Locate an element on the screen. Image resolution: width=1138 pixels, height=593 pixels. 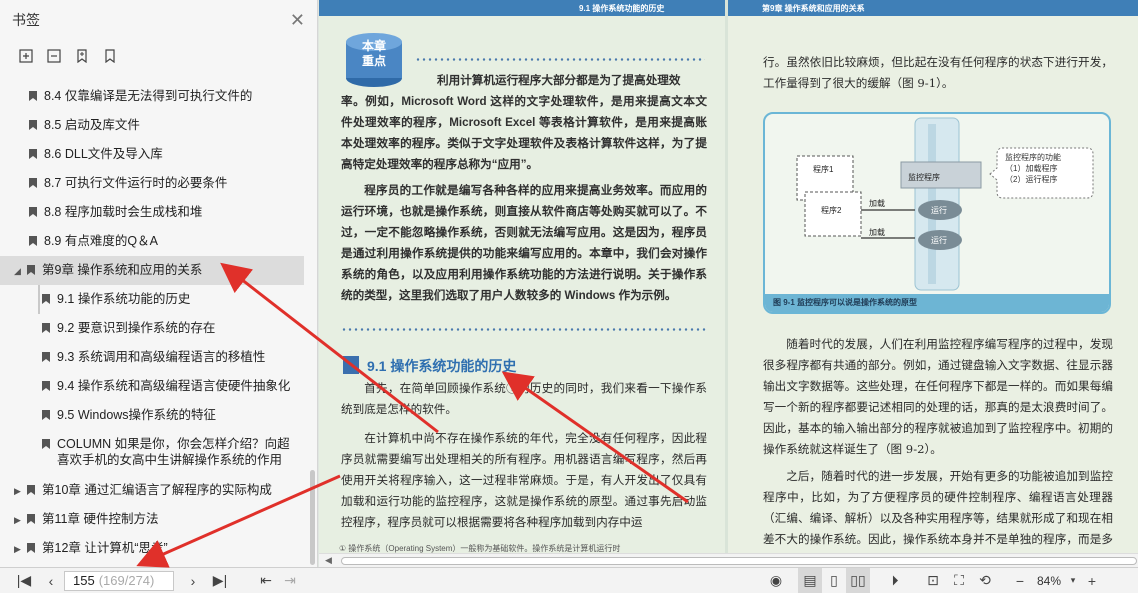
collapse-all-icon is located at coordinates (54, 56).